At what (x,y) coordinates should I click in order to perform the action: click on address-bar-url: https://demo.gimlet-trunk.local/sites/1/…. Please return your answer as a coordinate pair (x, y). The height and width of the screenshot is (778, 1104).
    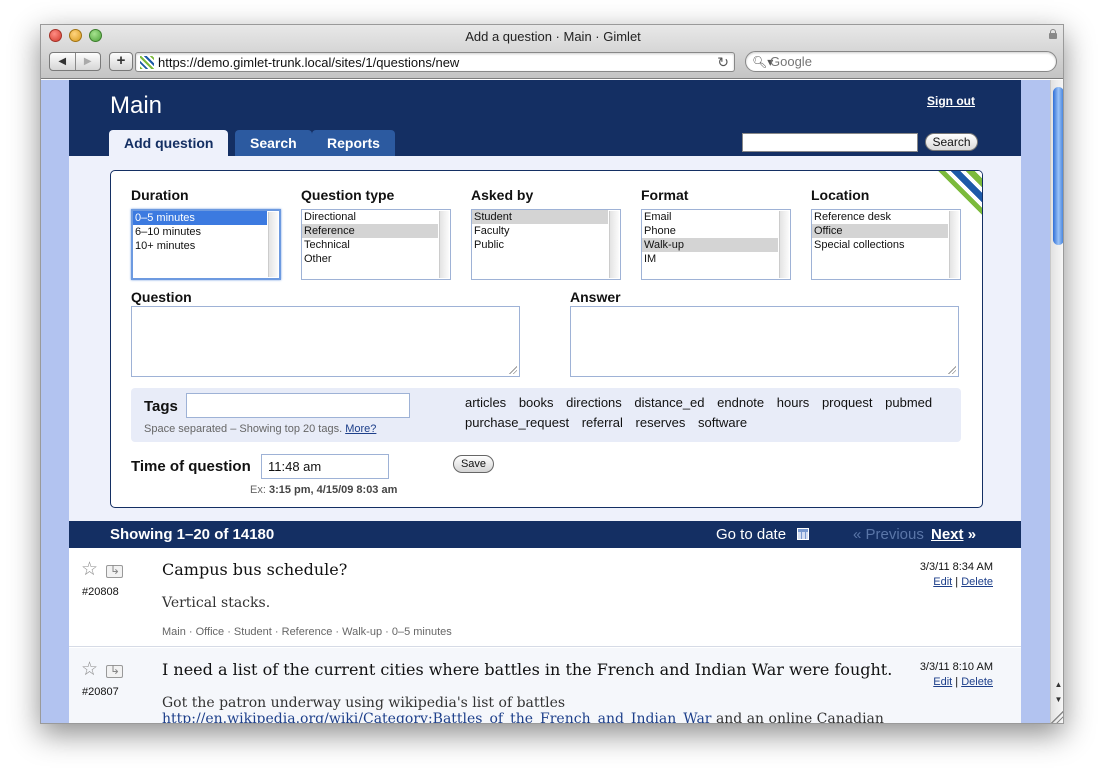
    Looking at the image, I should click on (309, 62).